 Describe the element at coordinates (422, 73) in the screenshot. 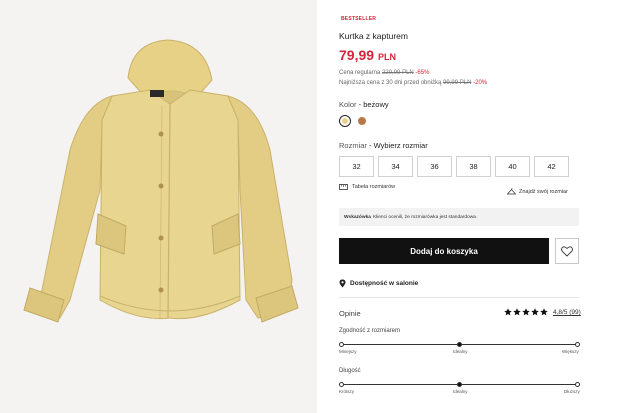

I see `regular-discount: -65%` at that location.